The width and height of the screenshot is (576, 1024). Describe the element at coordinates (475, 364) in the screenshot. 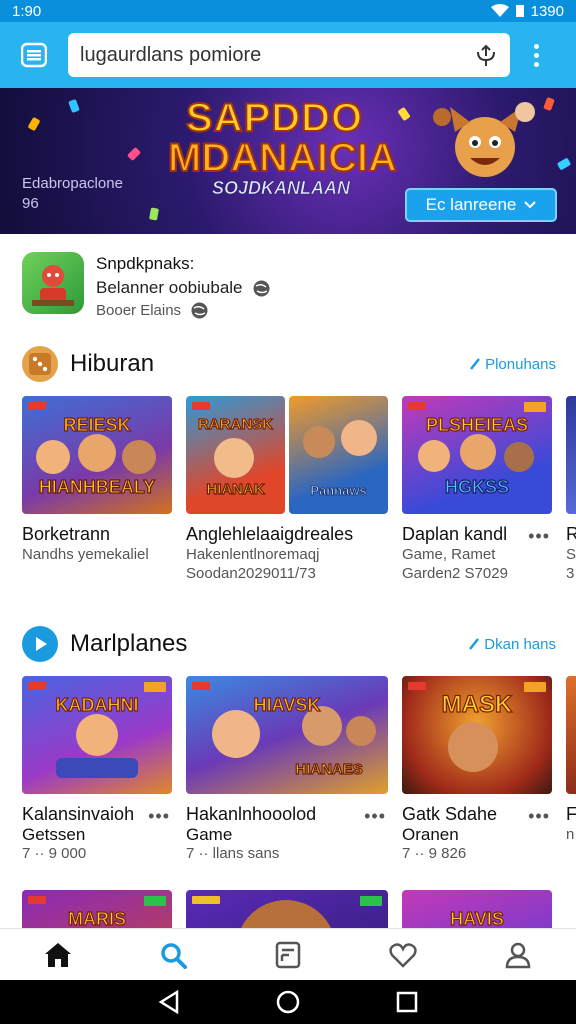

I see `pencil-icon` at that location.